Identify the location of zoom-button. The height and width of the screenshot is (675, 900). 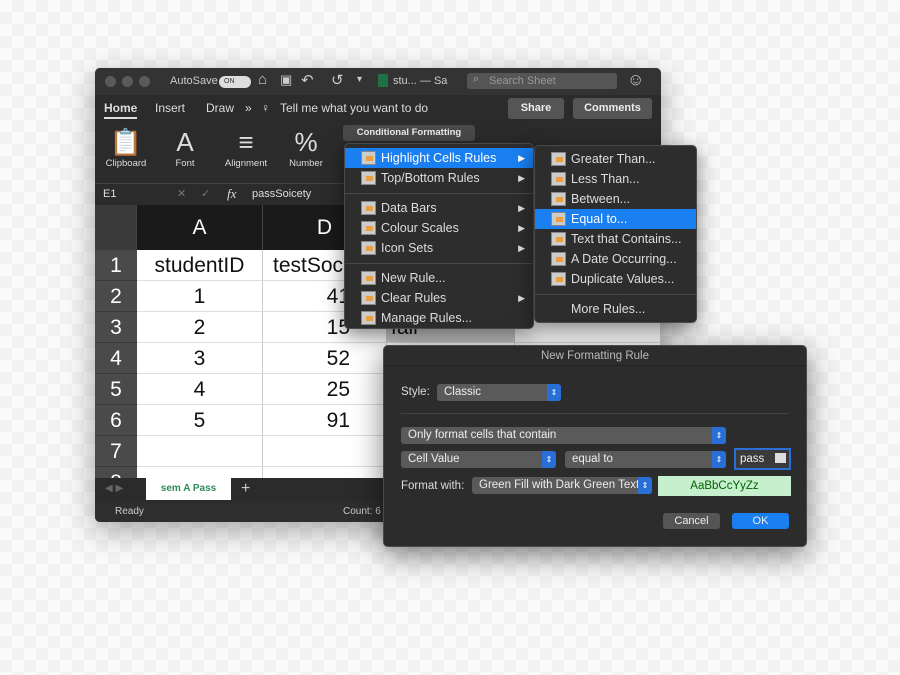
(144, 81).